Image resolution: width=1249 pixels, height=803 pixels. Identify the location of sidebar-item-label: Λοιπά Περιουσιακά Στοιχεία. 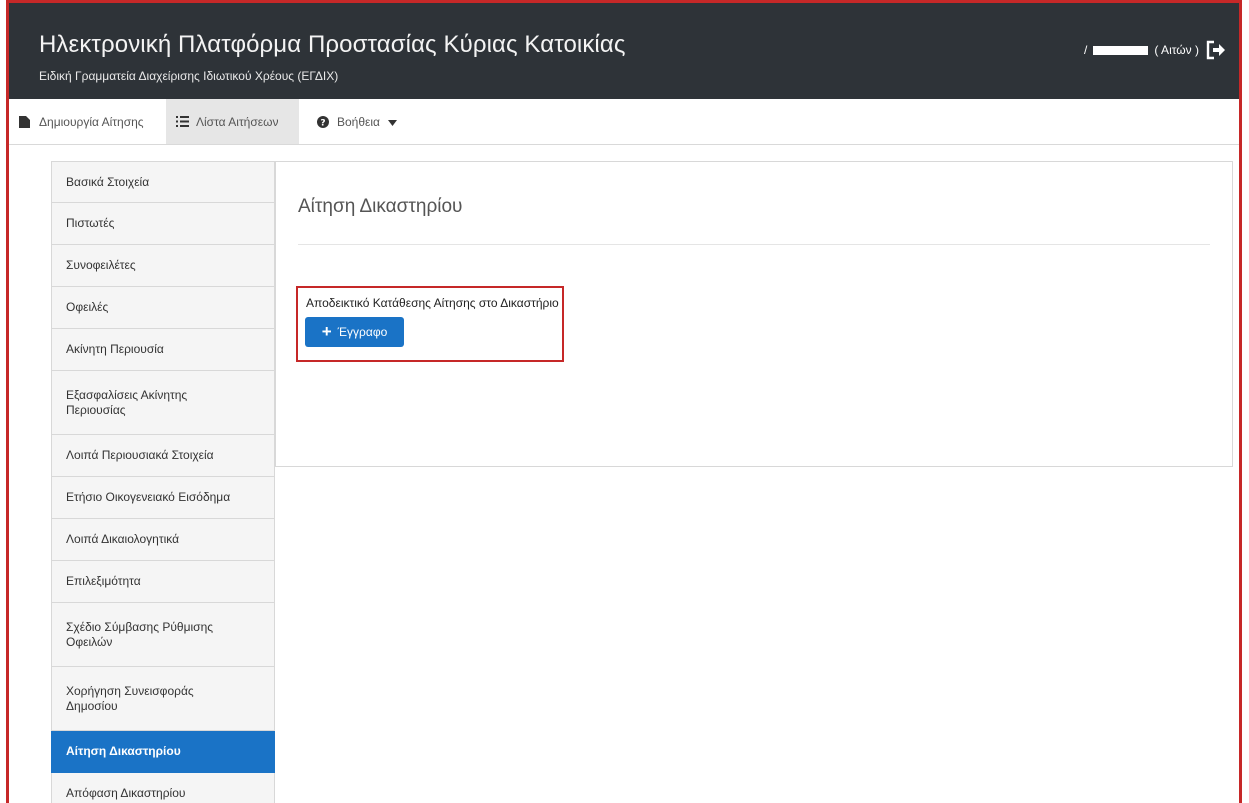
(140, 455).